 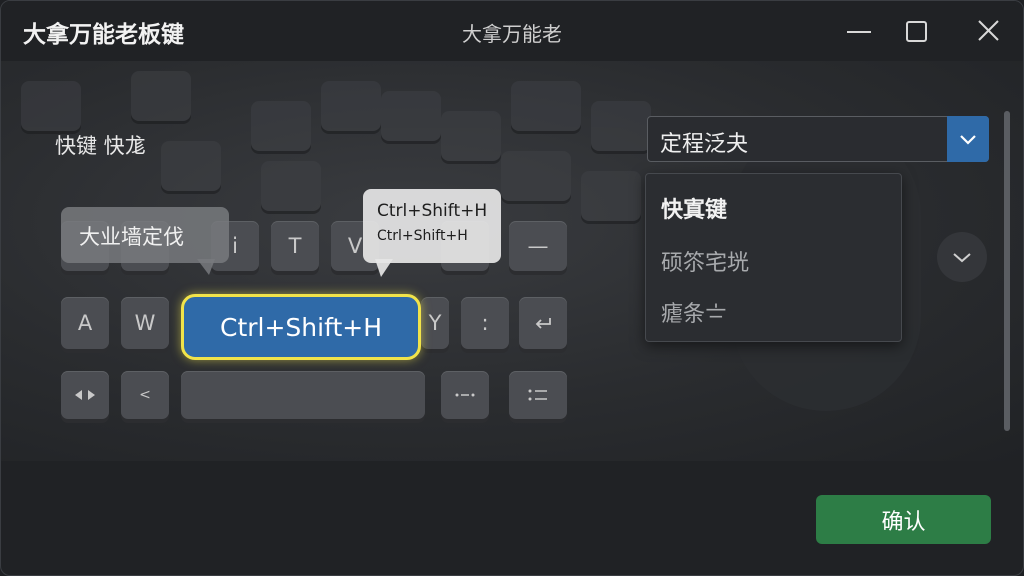 I want to click on select-dropdown: 快寘键 硕䇣宅垙 瘧条〧, so click(x=773, y=257).